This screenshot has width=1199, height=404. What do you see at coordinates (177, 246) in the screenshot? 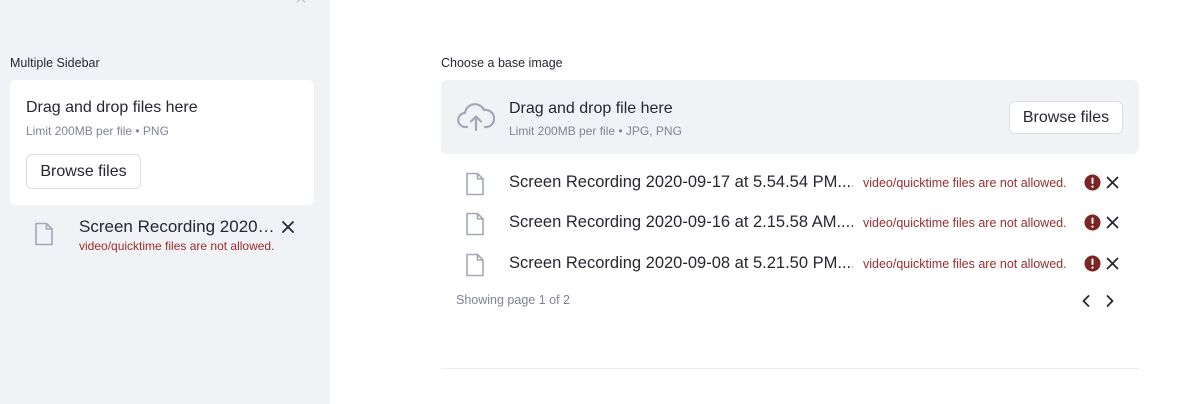
I see `sidebar-file-error: video/quicktime files are not allowed.` at bounding box center [177, 246].